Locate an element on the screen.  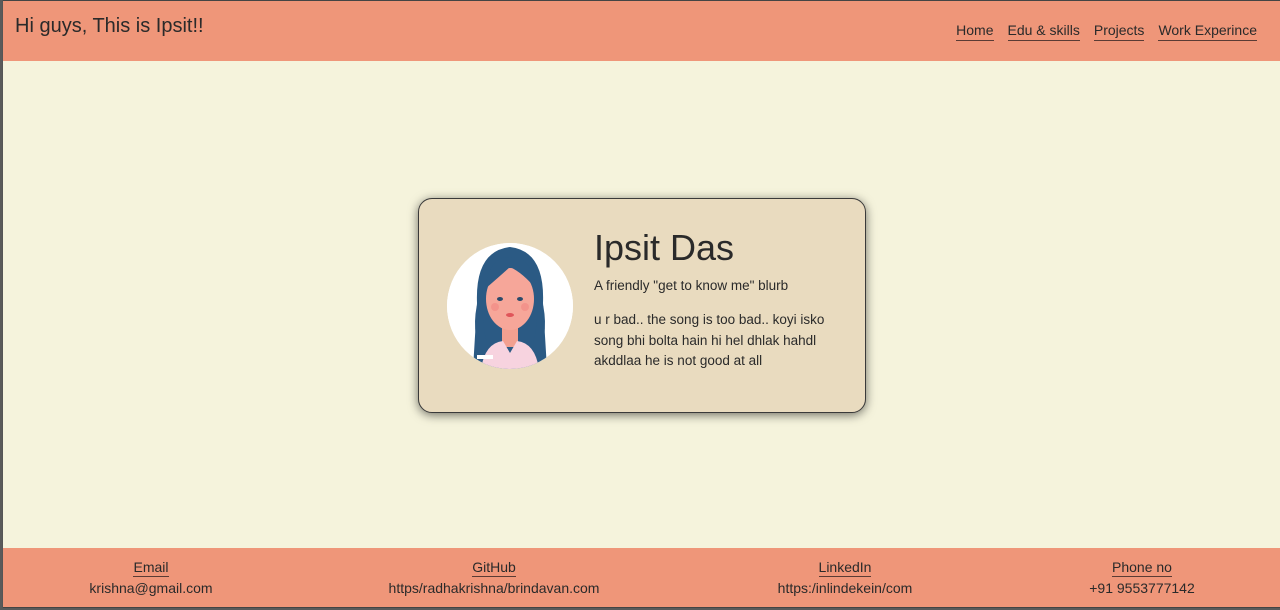
footer-github: GitHub https/radhakrishna/brindavan.com is located at coordinates (494, 577).